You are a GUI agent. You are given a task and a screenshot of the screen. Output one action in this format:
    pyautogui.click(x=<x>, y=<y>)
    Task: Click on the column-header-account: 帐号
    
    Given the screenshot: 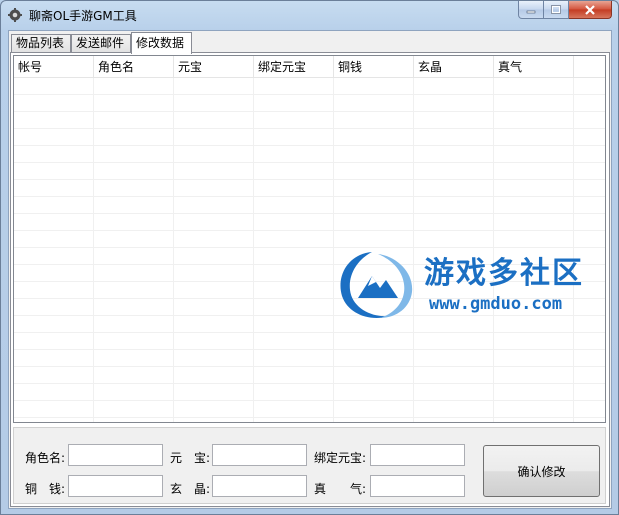 What is the action you would take?
    pyautogui.click(x=54, y=67)
    